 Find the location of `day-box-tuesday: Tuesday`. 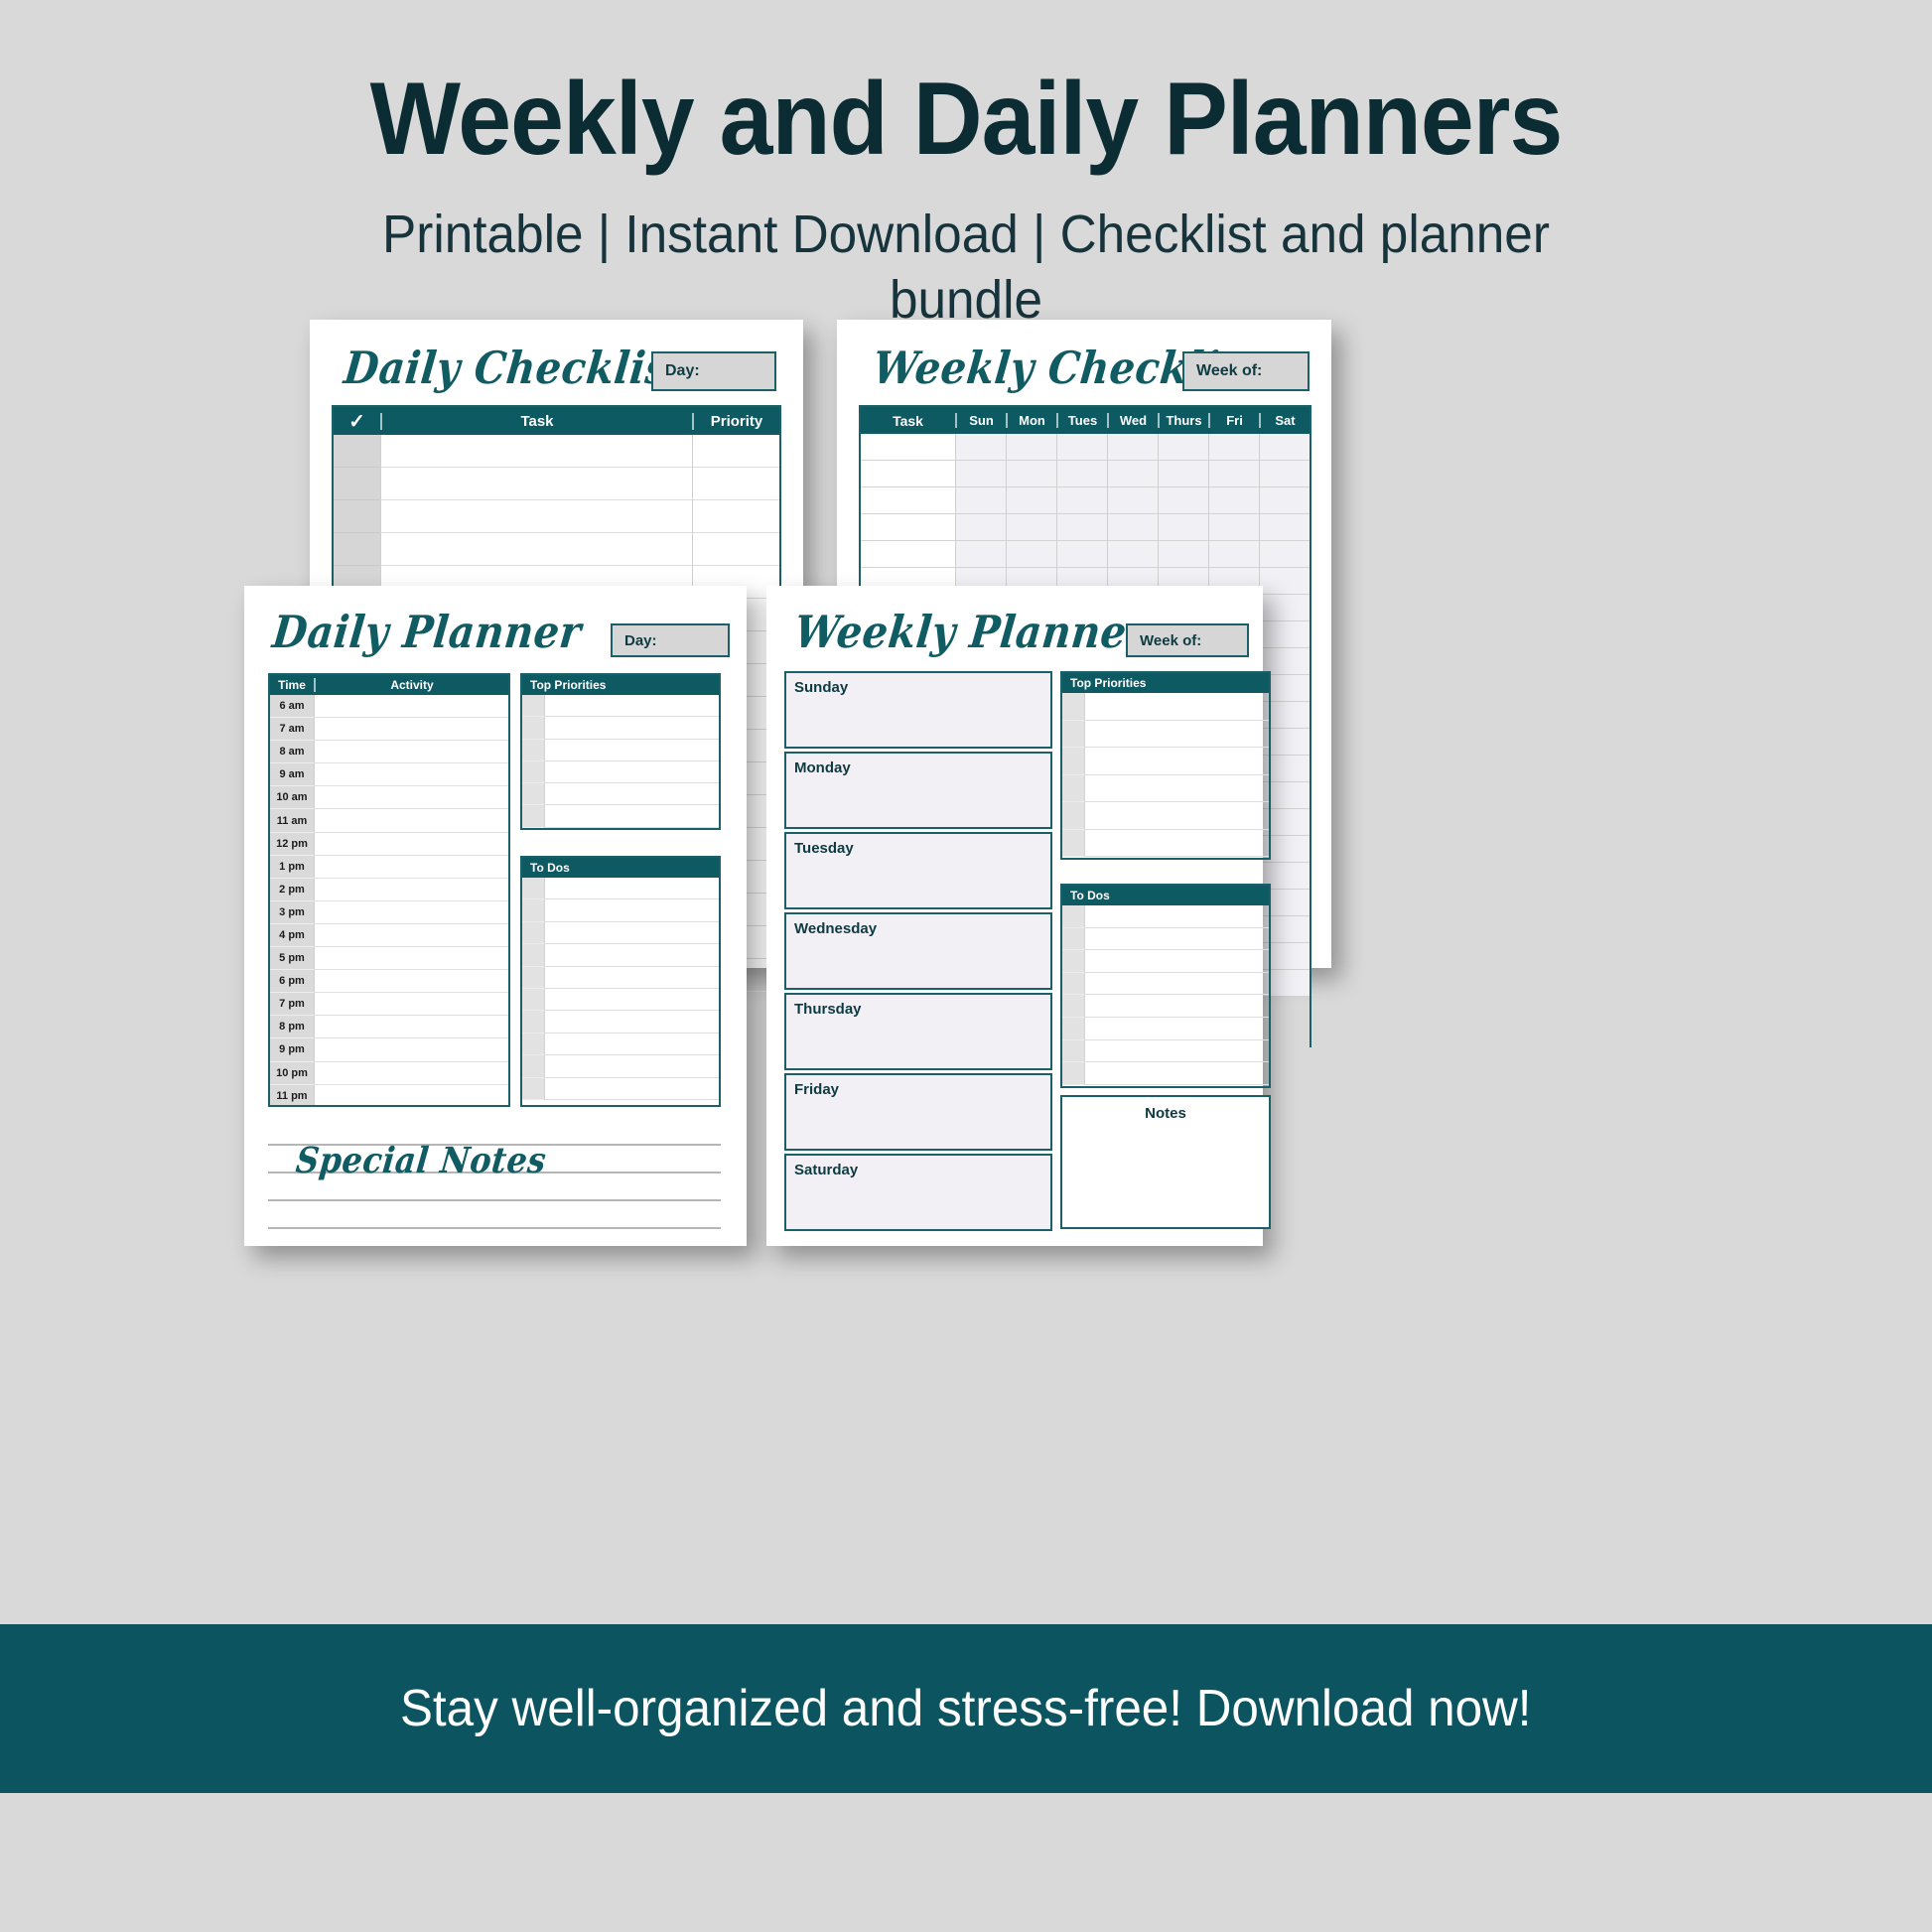

day-box-tuesday: Tuesday is located at coordinates (918, 870).